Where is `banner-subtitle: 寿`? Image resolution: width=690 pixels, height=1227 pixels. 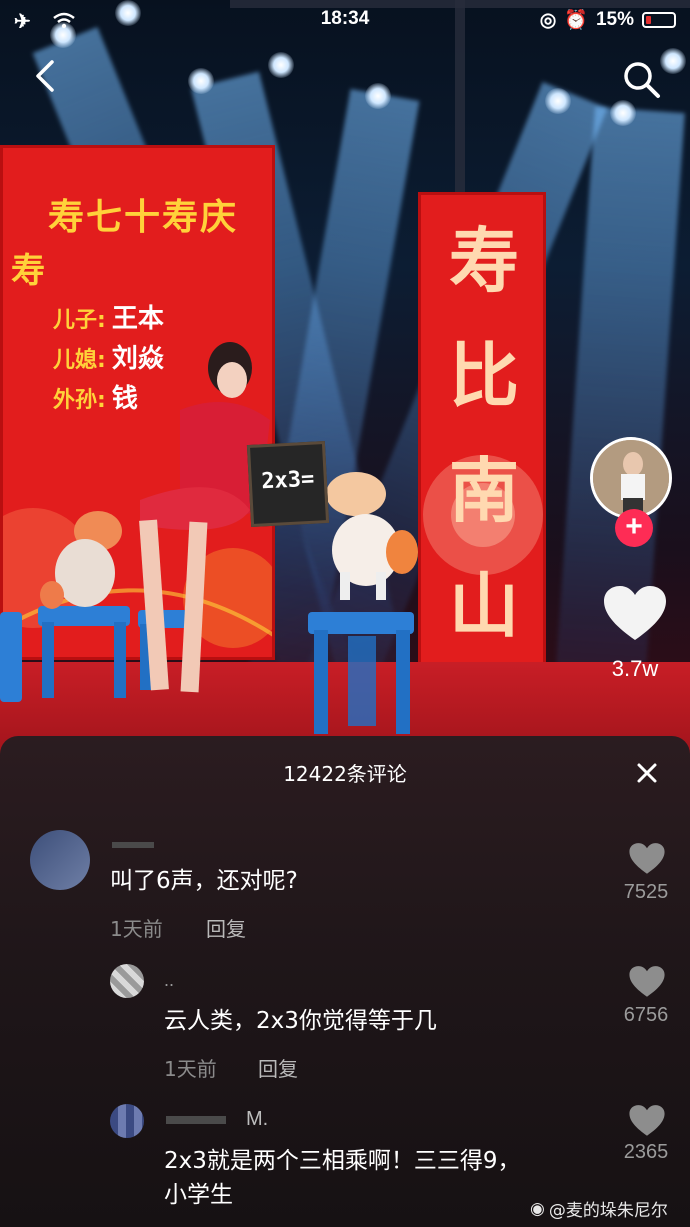 banner-subtitle: 寿 is located at coordinates (28, 271).